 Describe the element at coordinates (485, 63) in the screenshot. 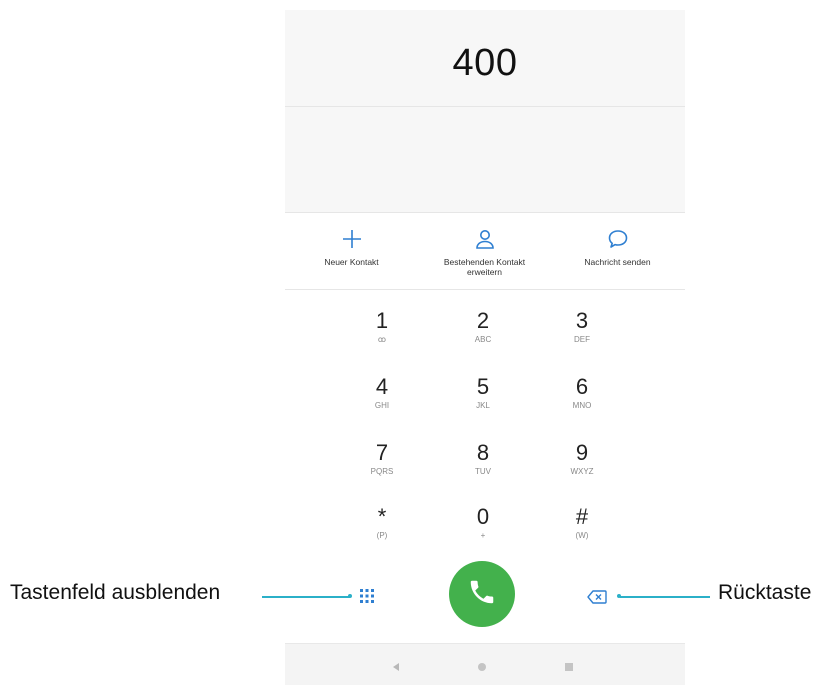

I see `dialed-number: 400` at that location.